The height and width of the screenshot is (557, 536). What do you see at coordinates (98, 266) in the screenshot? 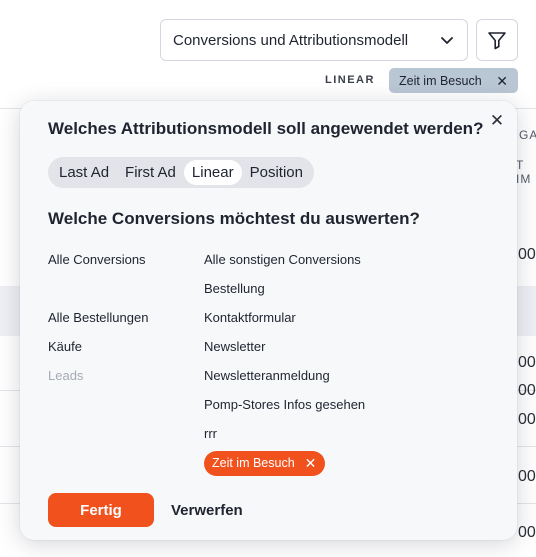
I see `group-all-conversions: Alle Conversions` at bounding box center [98, 266].